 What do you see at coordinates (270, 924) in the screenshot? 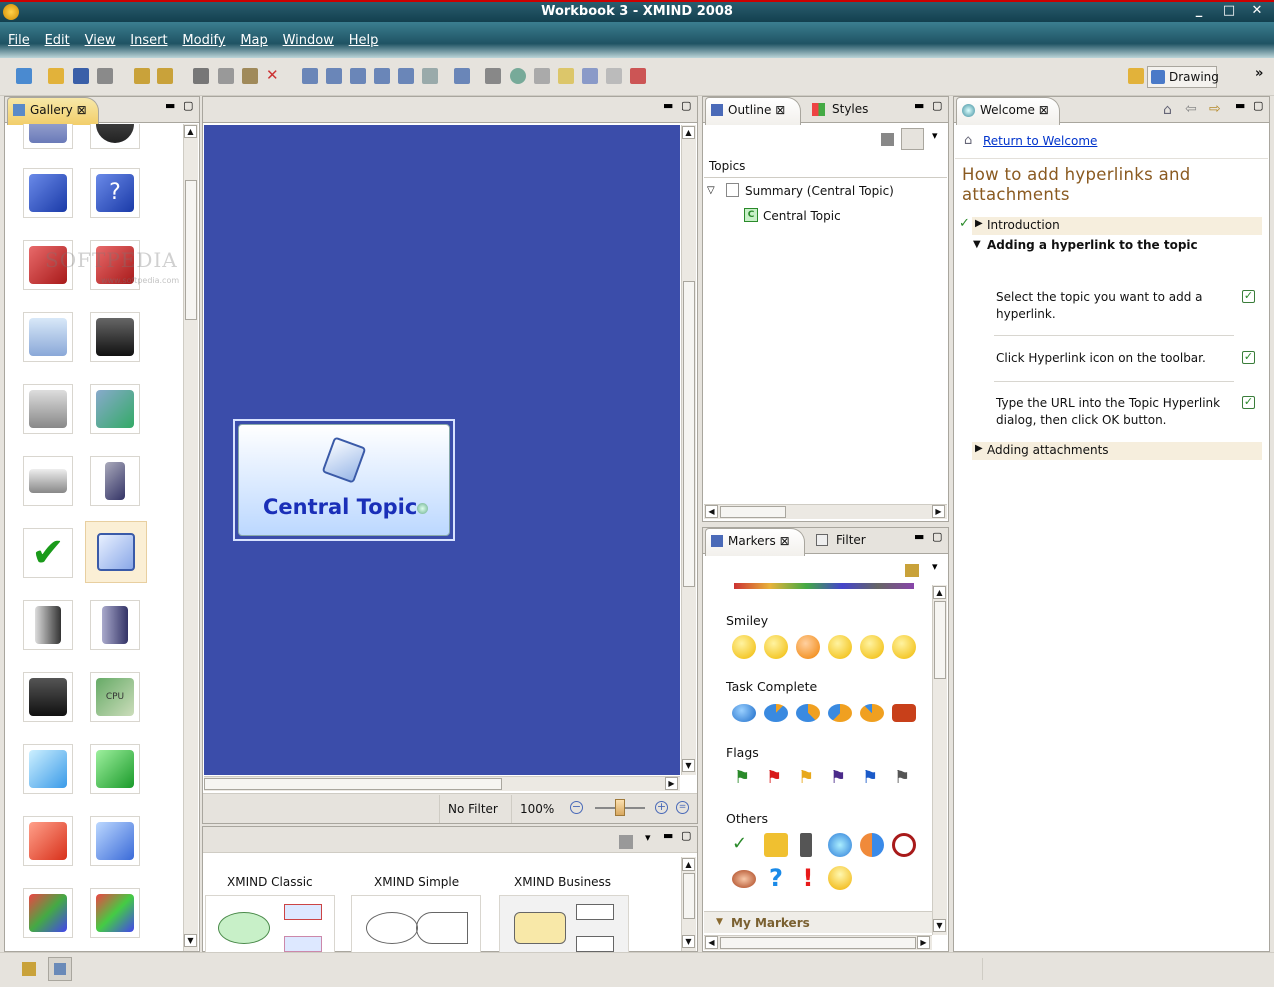
I see `template-classic-thumb` at bounding box center [270, 924].